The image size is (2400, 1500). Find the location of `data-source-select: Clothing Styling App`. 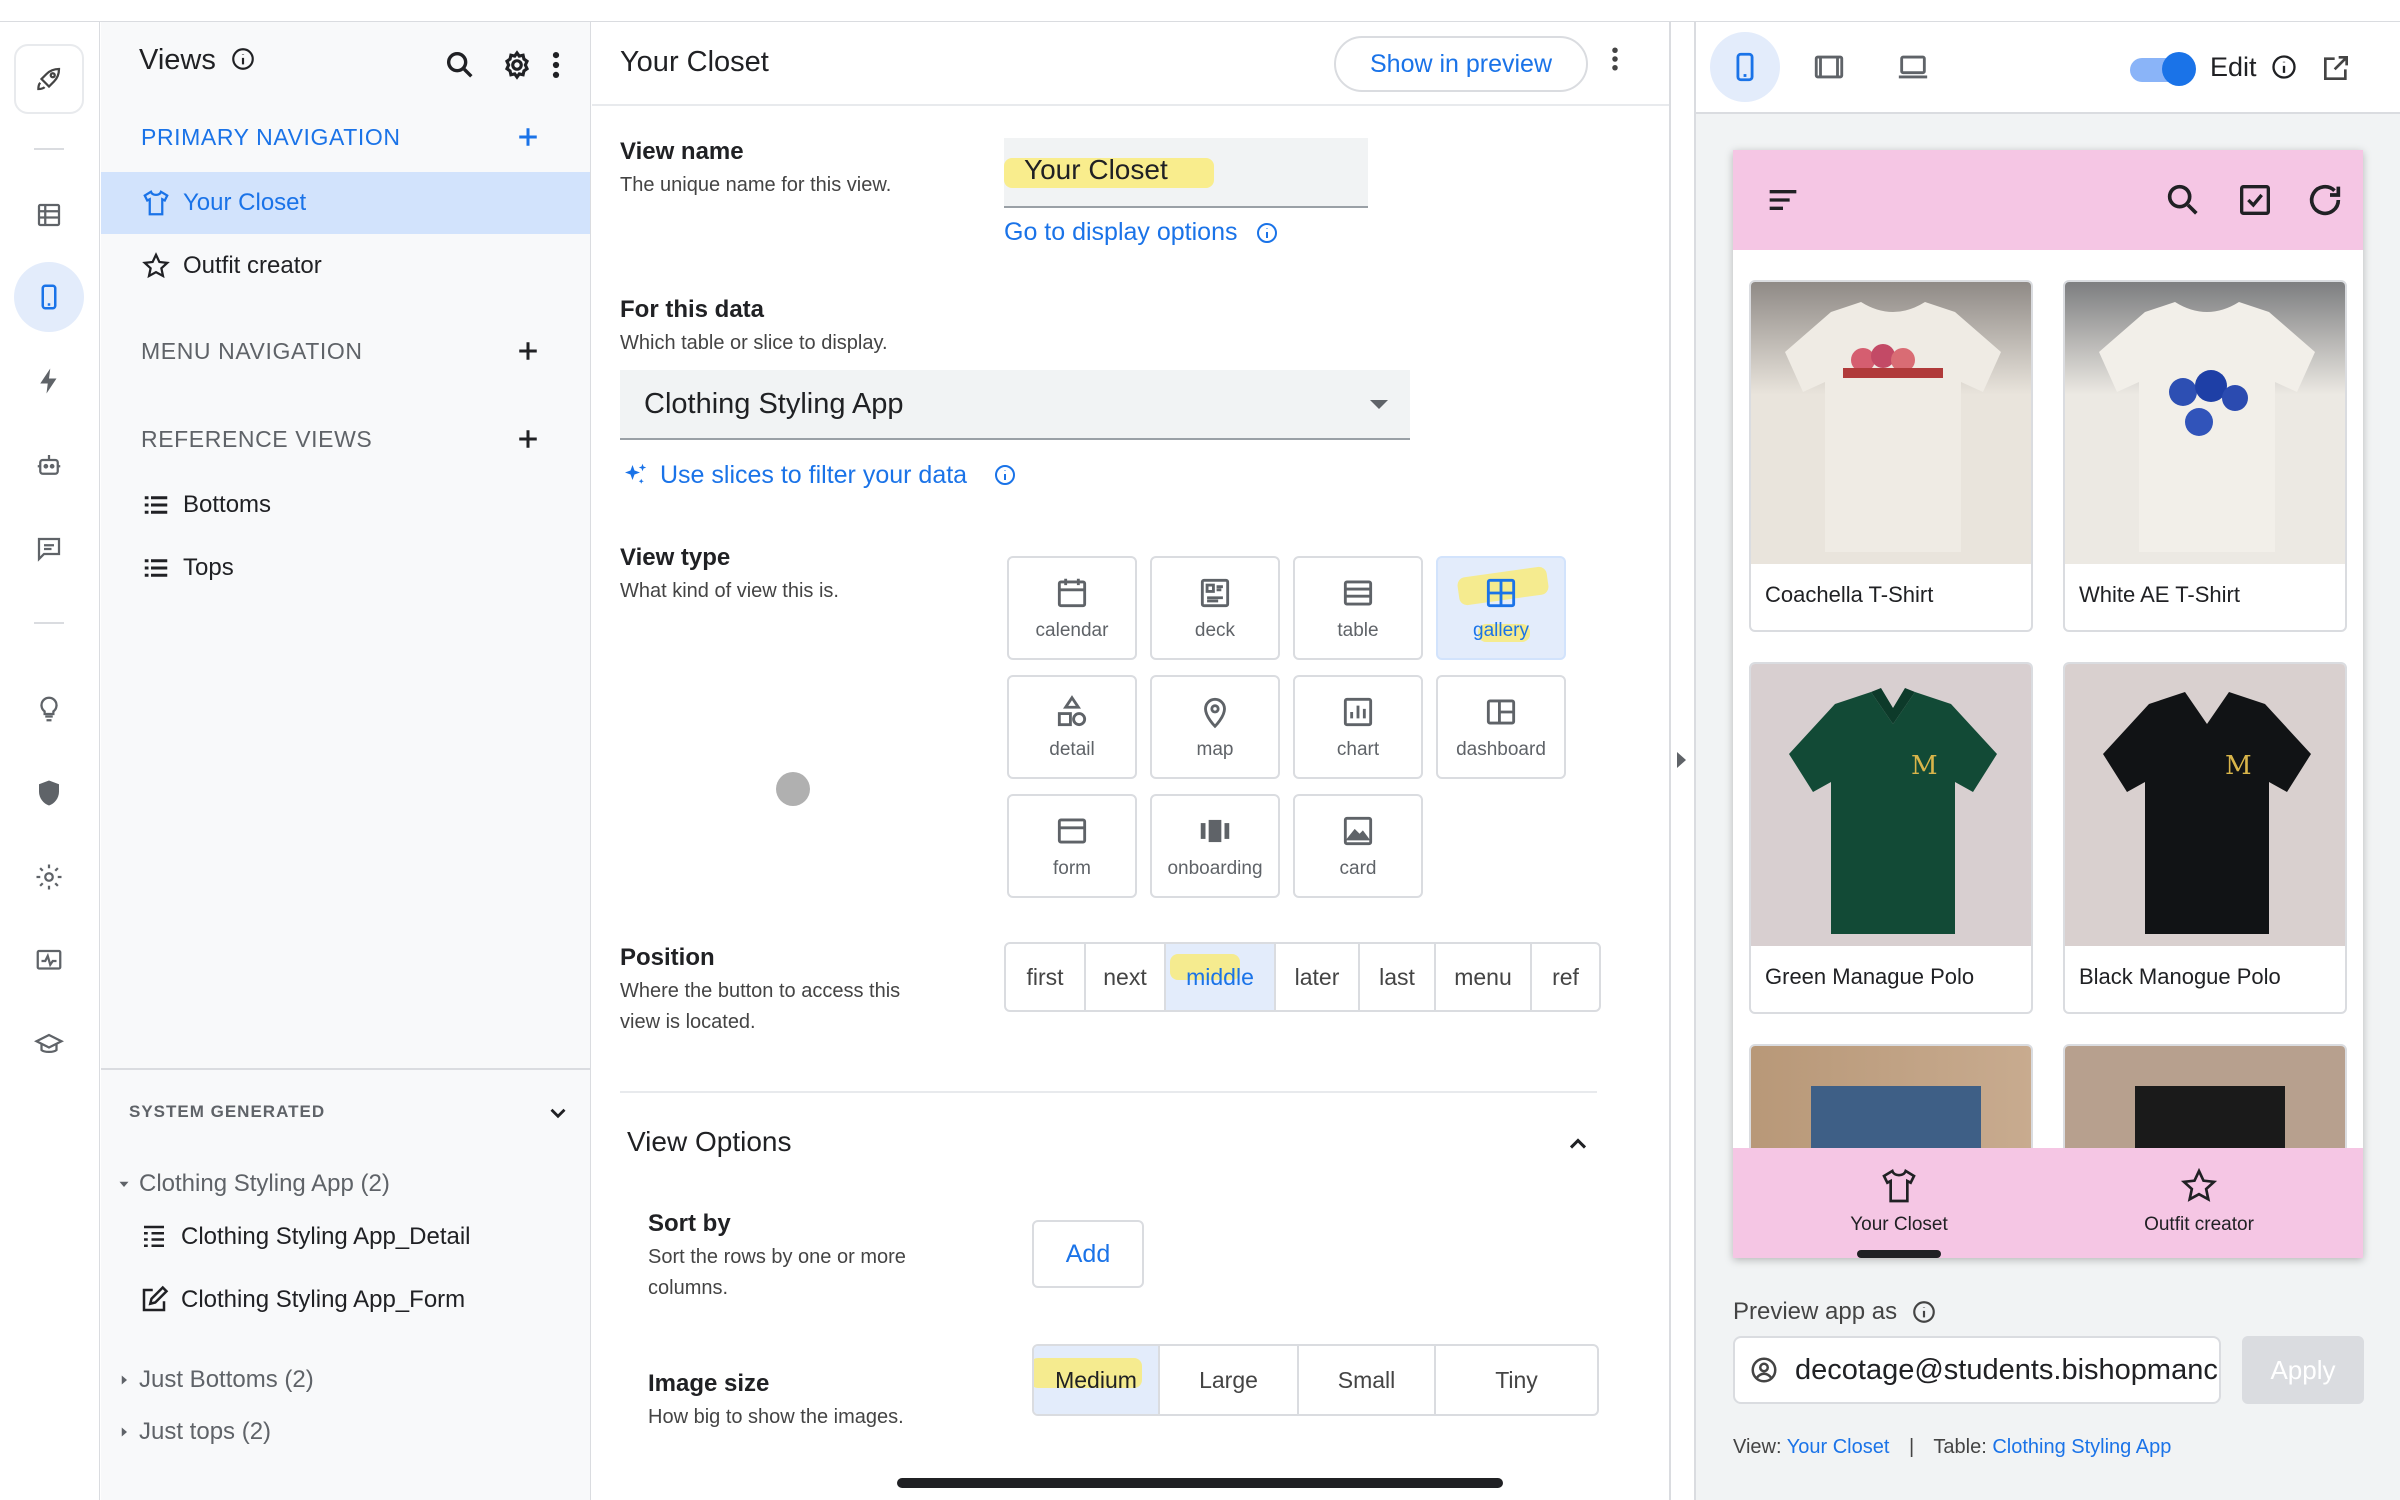

data-source-select: Clothing Styling App is located at coordinates (1015, 405).